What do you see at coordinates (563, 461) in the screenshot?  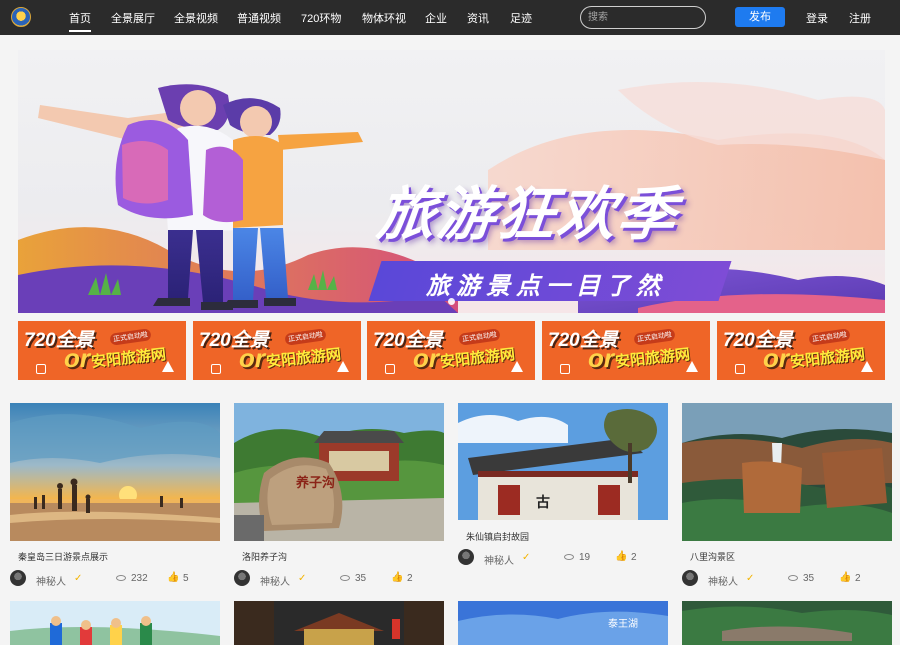 I see `card-thumbnail: 古` at bounding box center [563, 461].